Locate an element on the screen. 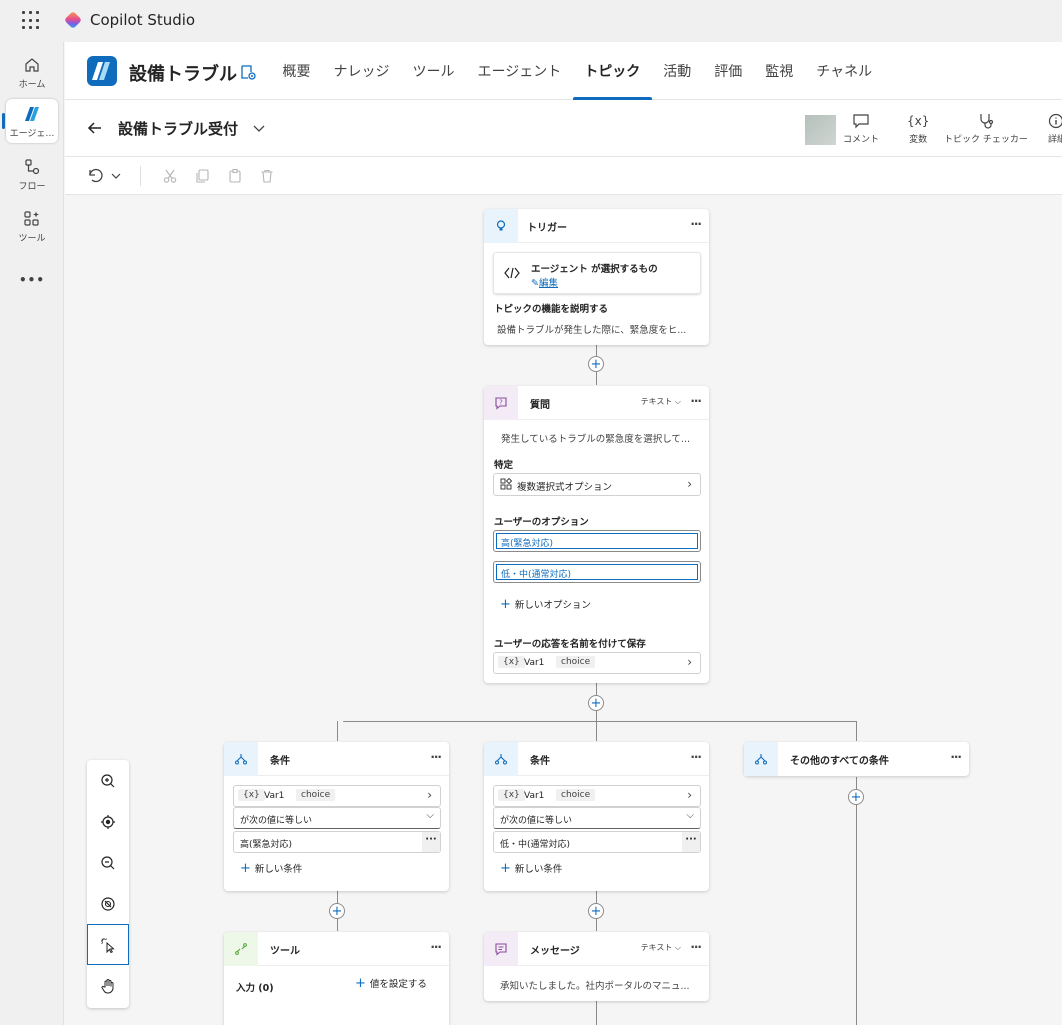 The height and width of the screenshot is (1025, 1062). option-text: 低・中(通常対応) is located at coordinates (597, 572).